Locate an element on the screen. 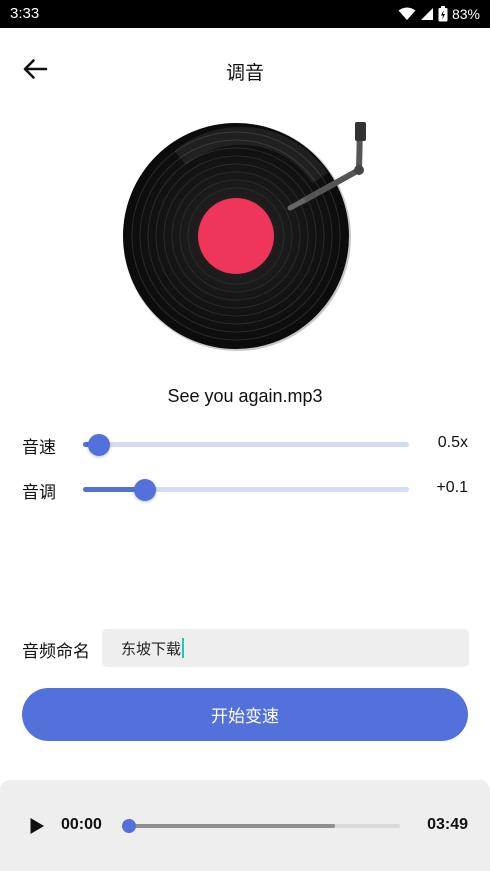  playback-thumb is located at coordinates (129, 826).